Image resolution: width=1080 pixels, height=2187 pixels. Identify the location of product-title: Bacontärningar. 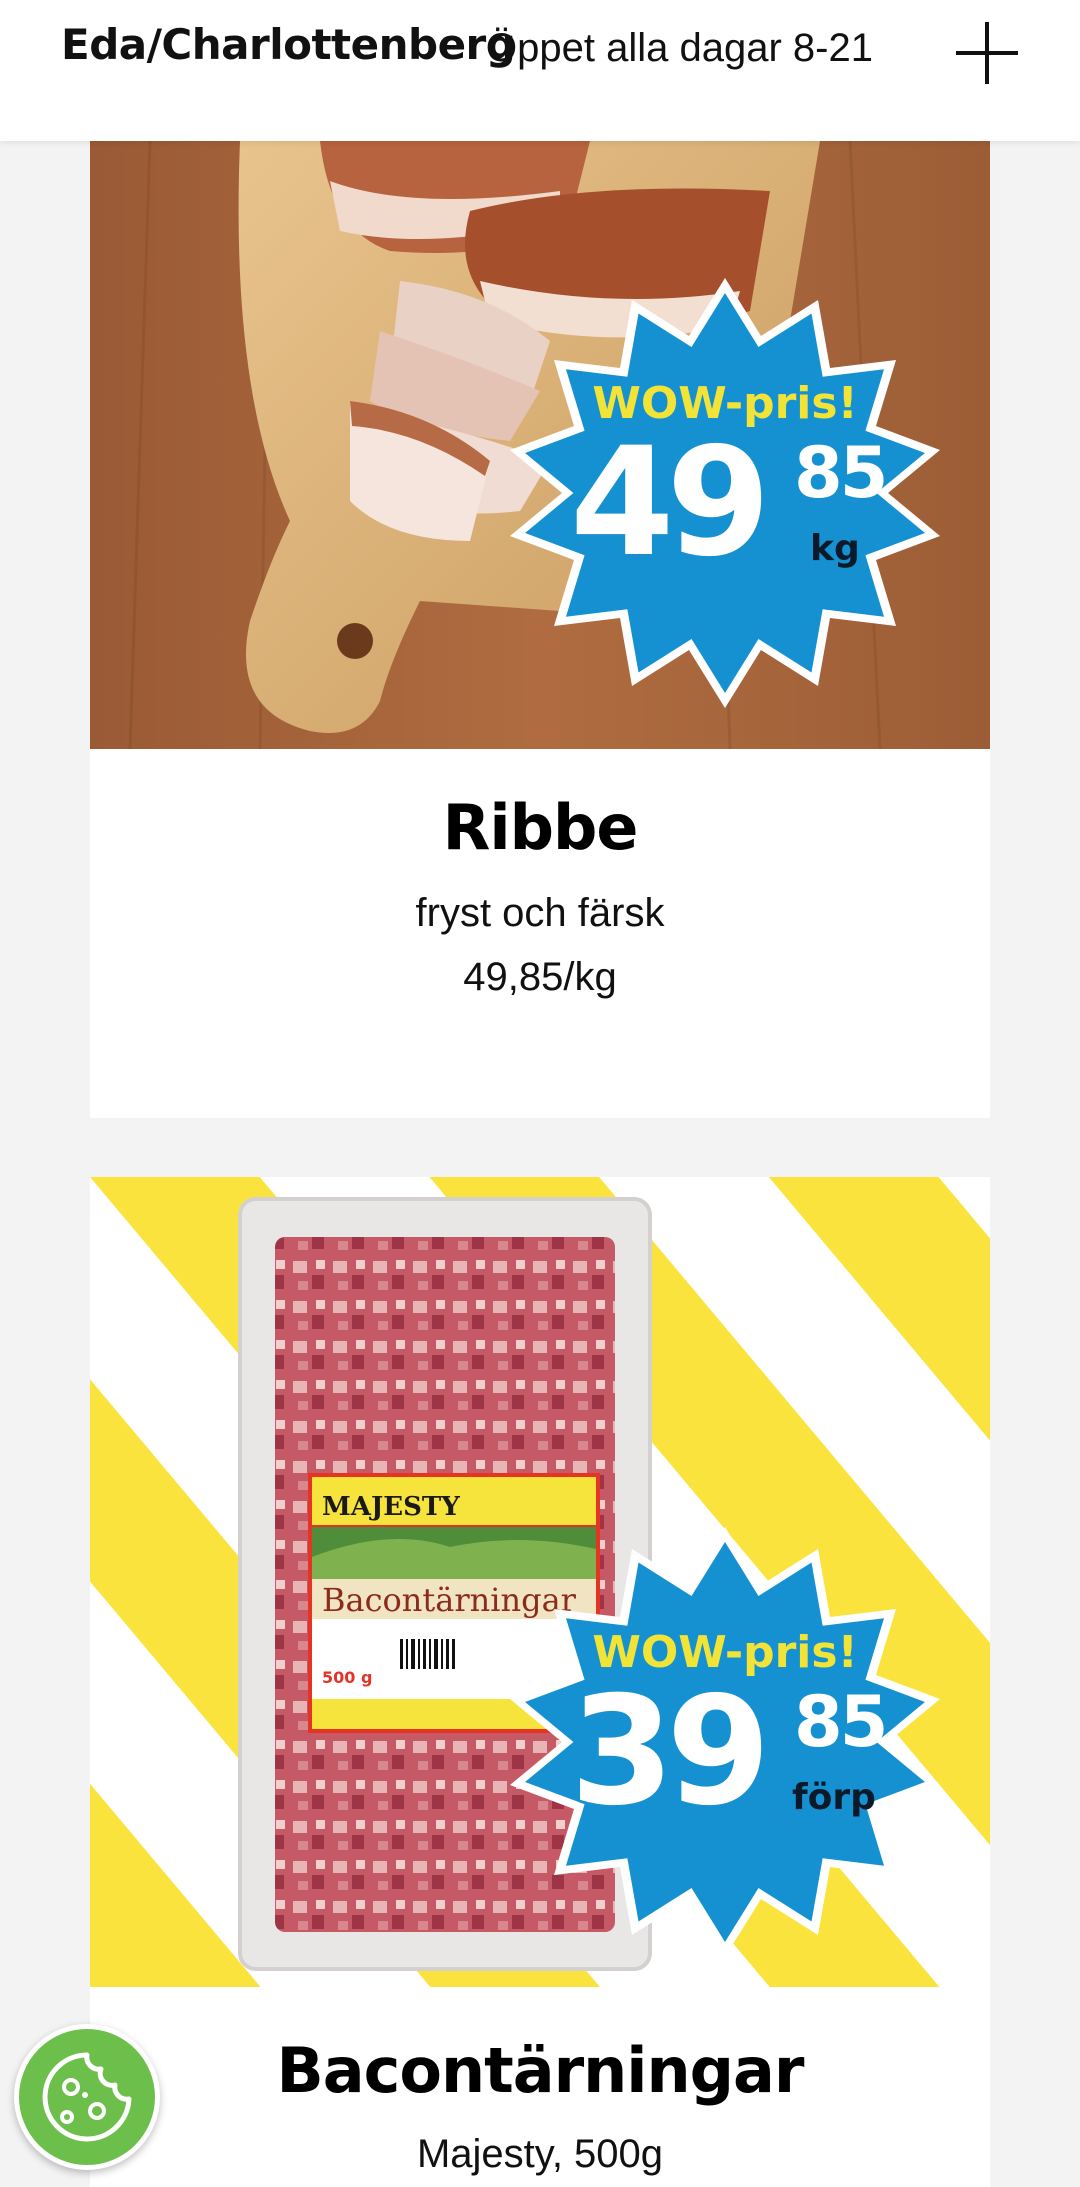
(540, 2070).